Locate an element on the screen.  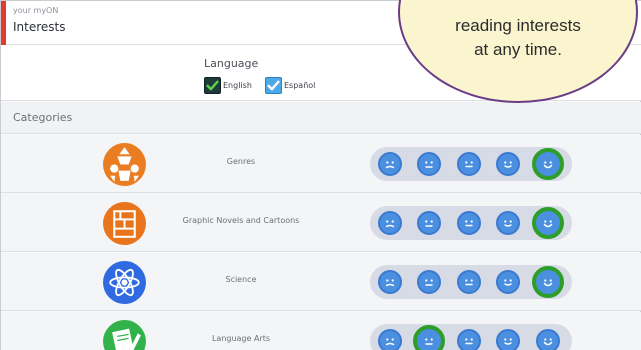
callout-line-1: reading interests is located at coordinates (518, 25).